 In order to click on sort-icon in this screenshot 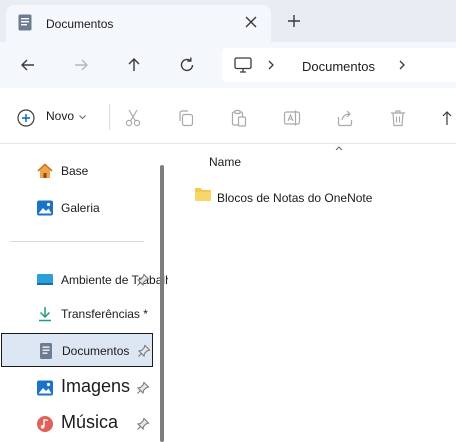, I will do `click(448, 118)`.